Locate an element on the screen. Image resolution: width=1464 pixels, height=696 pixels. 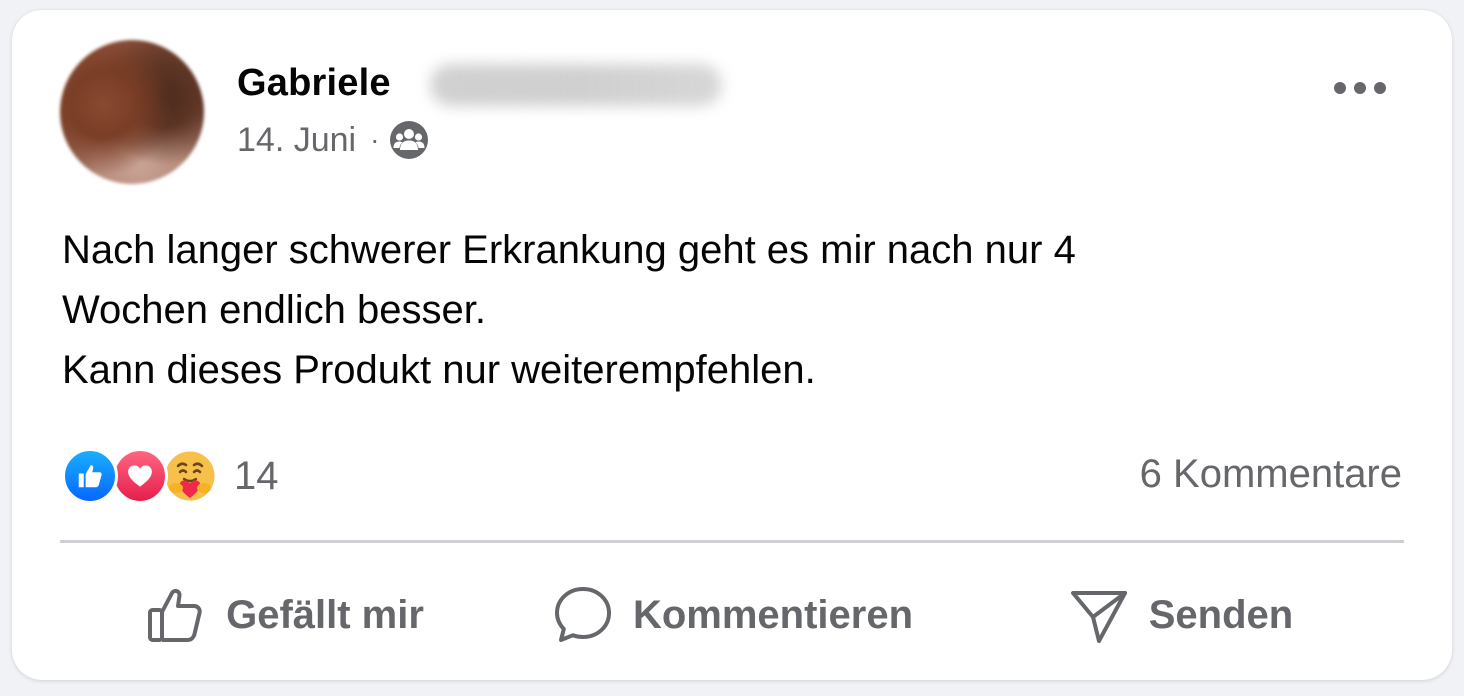
send-icon is located at coordinates (1099, 615).